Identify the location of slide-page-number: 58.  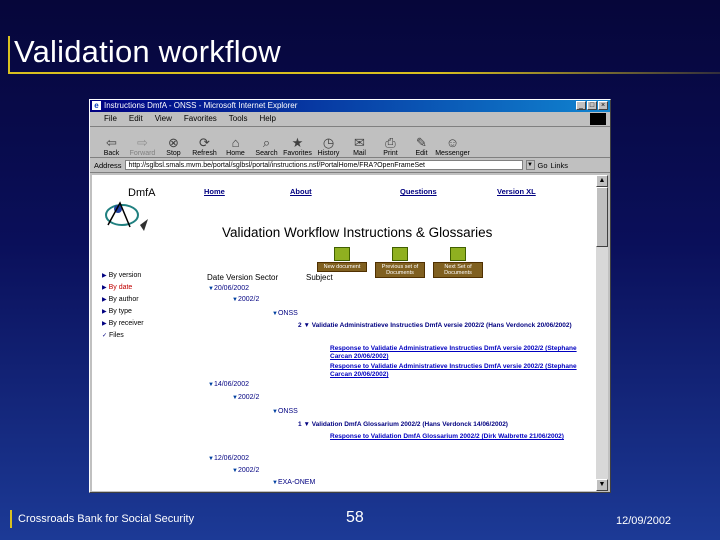
(355, 517).